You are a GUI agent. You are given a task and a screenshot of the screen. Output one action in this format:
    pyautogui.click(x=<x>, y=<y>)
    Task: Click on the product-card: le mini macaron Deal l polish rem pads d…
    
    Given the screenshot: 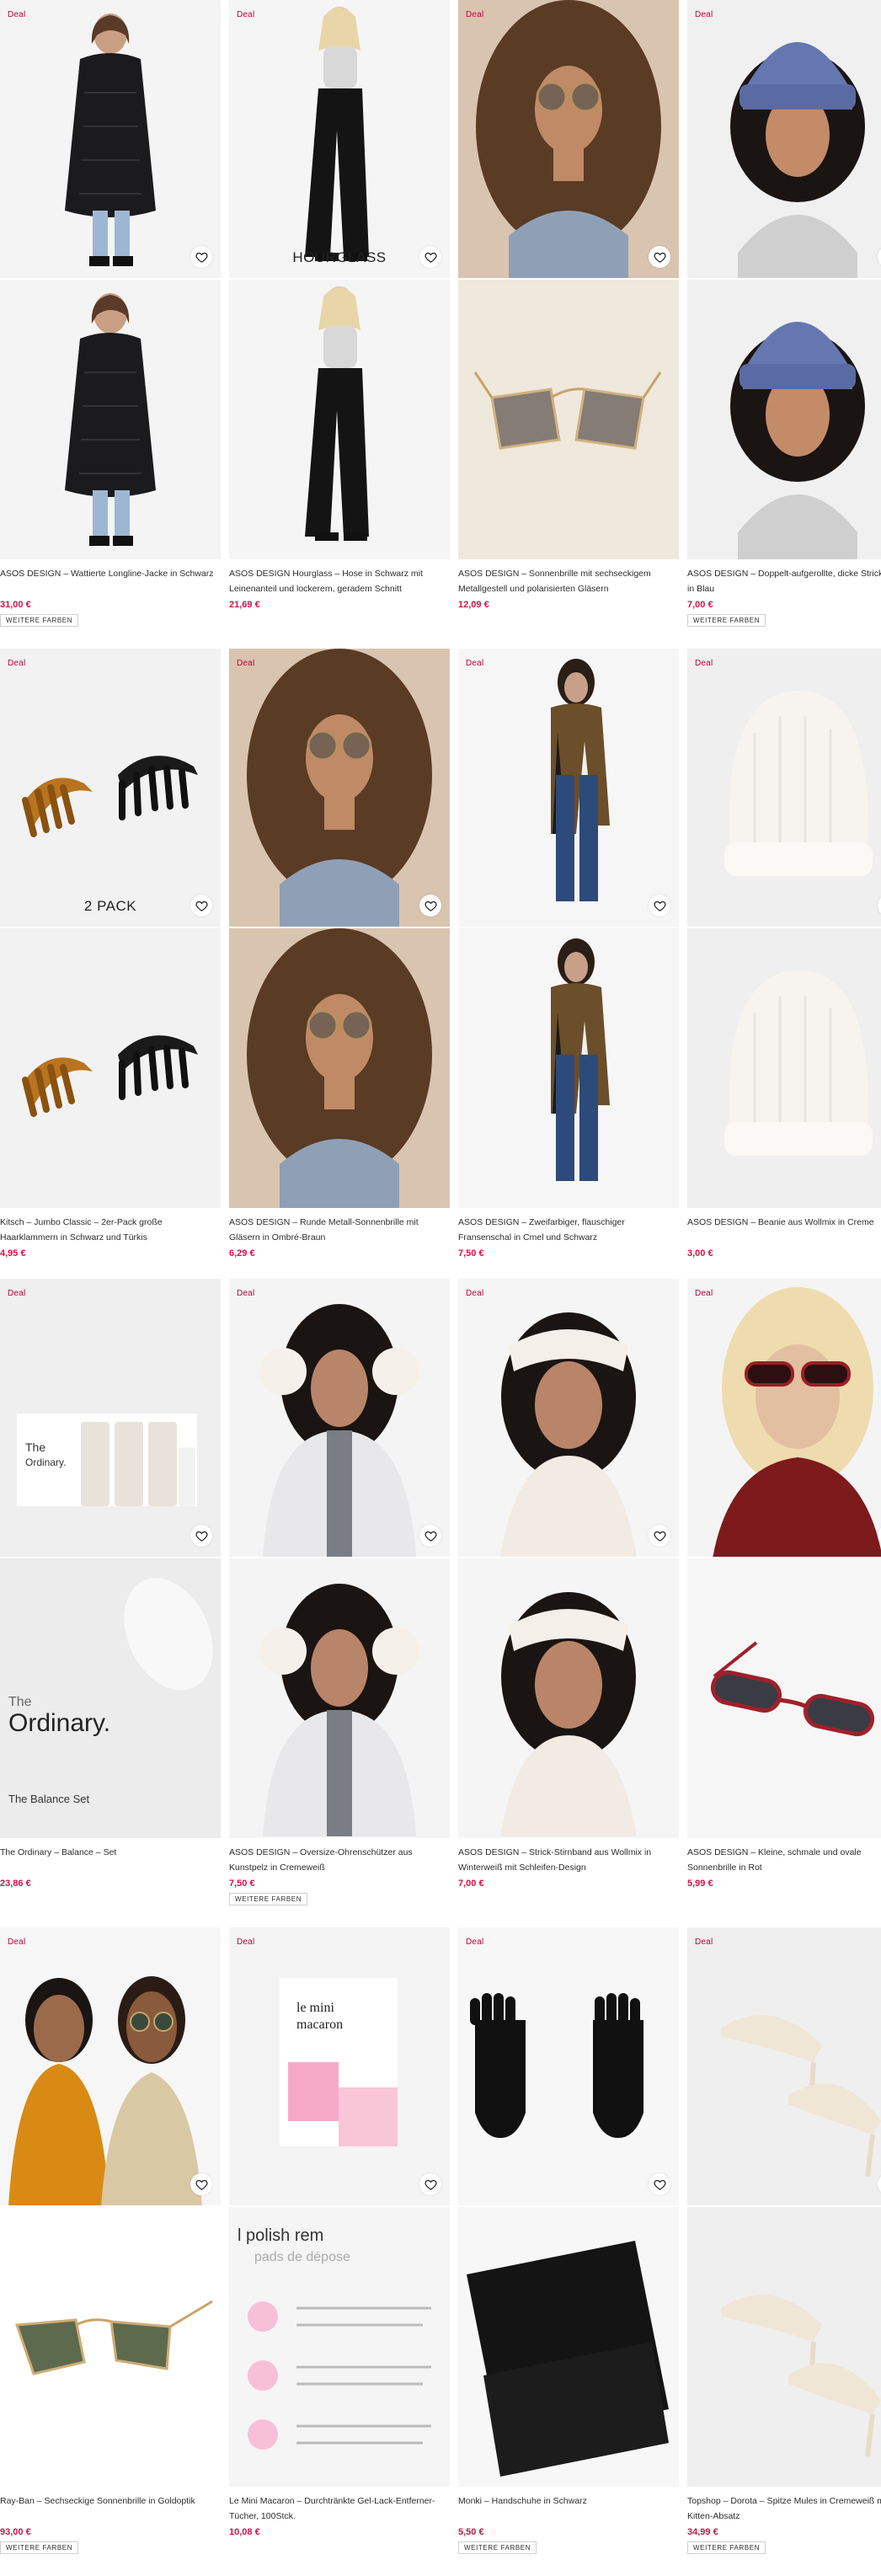 What is the action you would take?
    pyautogui.click(x=339, y=2251)
    